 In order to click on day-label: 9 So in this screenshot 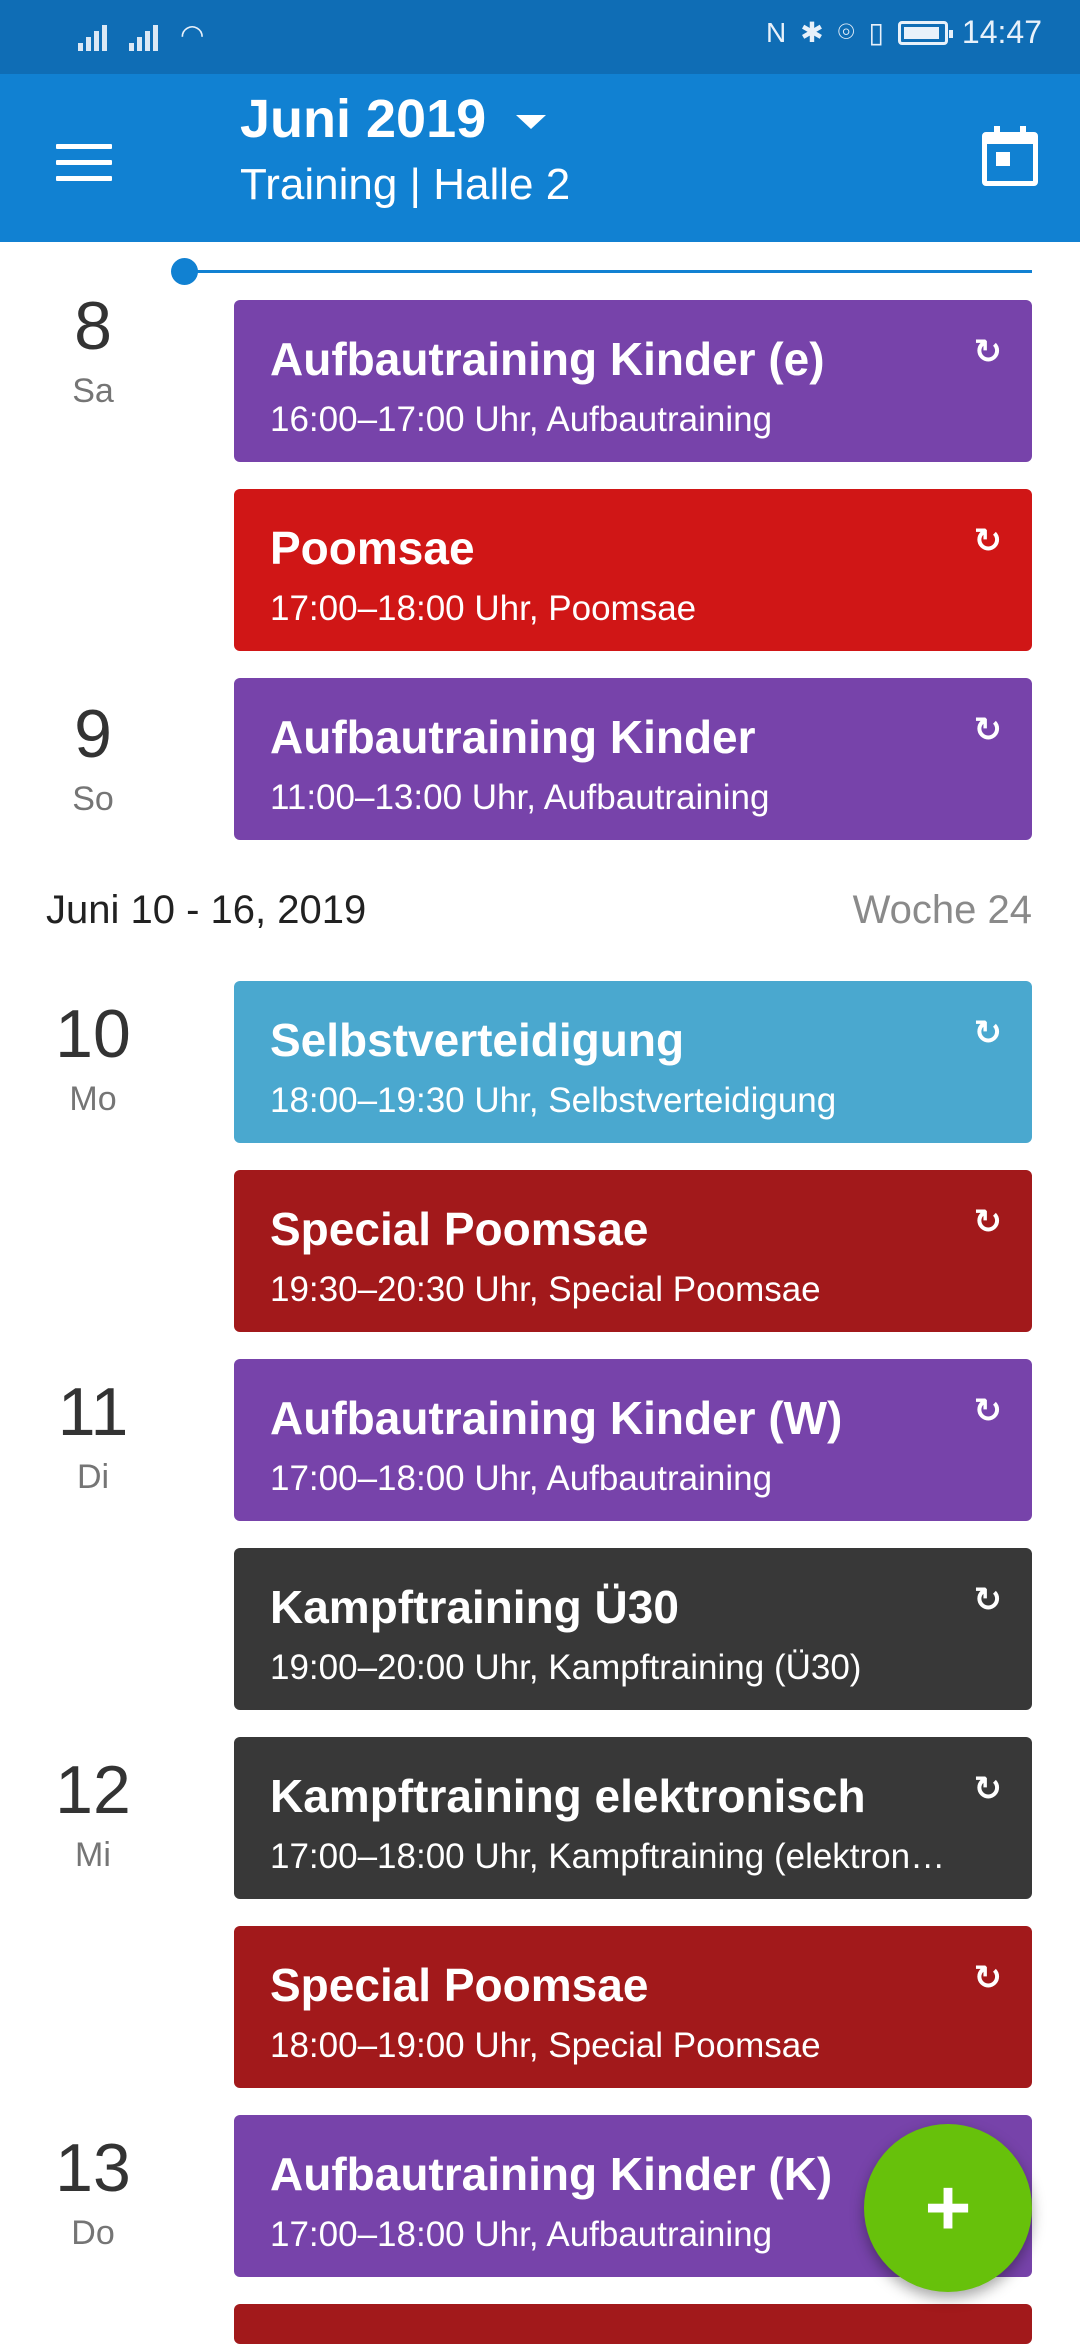, I will do `click(93, 759)`.